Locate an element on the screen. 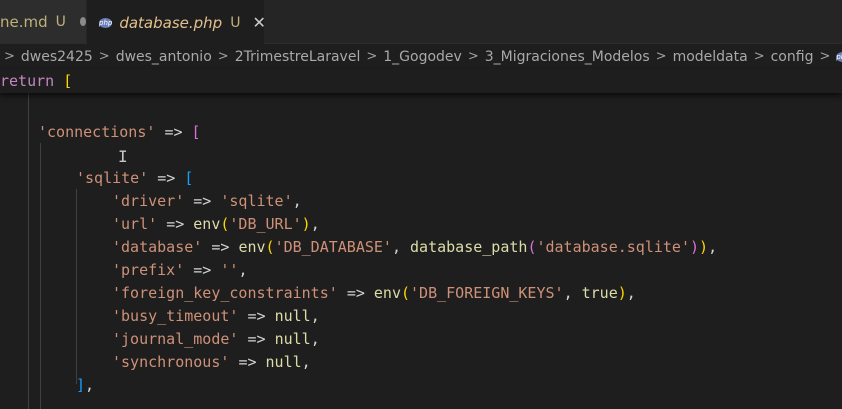  breadcrumb-item: 3_Migraciones_Modelos is located at coordinates (567, 57).